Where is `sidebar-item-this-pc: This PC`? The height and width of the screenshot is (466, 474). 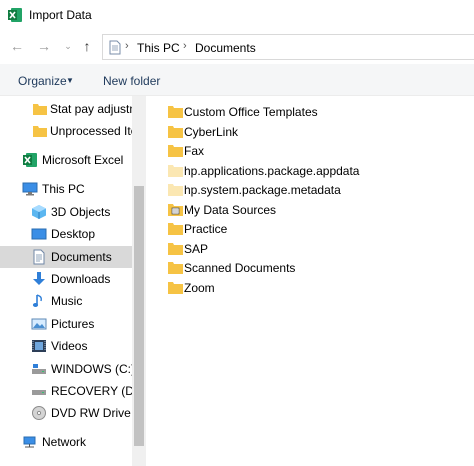
sidebar-item-this-pc: This PC is located at coordinates (66, 189).